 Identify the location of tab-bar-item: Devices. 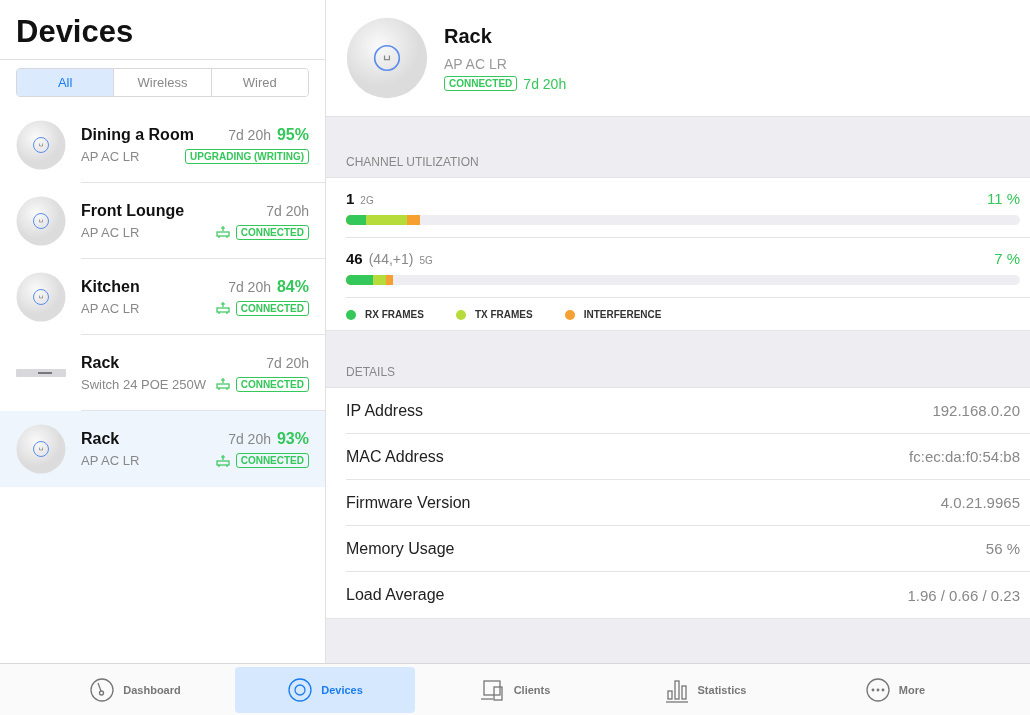
(325, 689).